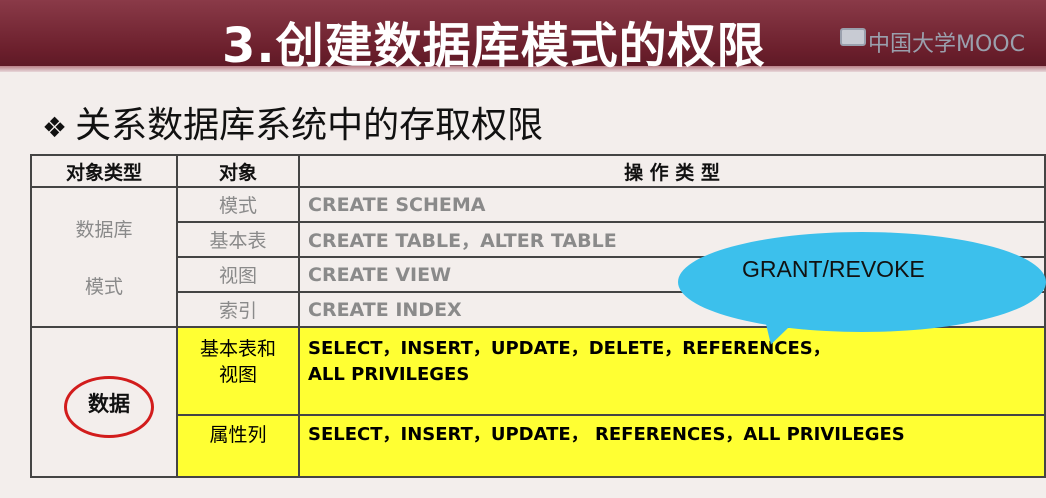 The image size is (1046, 498). What do you see at coordinates (109, 404) in the screenshot?
I see `object-type-data-label: 数据` at bounding box center [109, 404].